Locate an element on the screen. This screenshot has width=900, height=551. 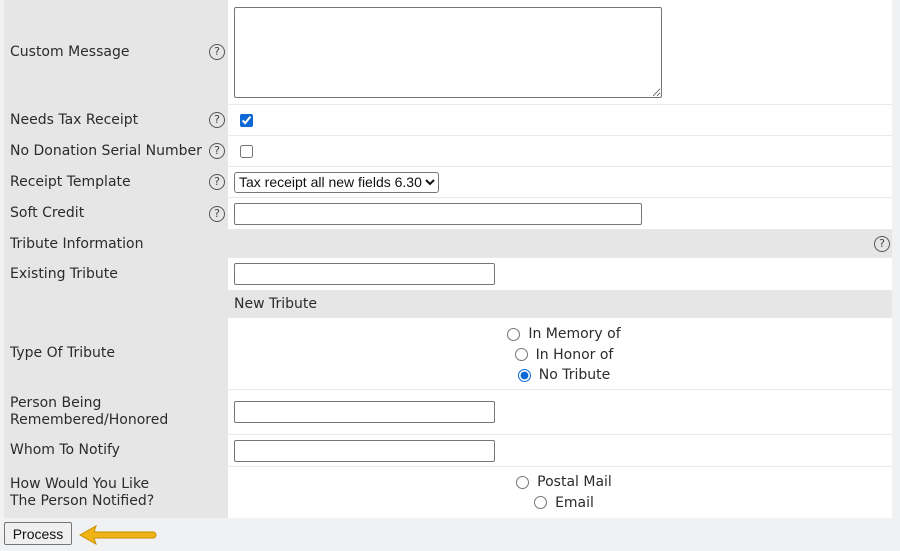
existing-tribute-input is located at coordinates (364, 274).